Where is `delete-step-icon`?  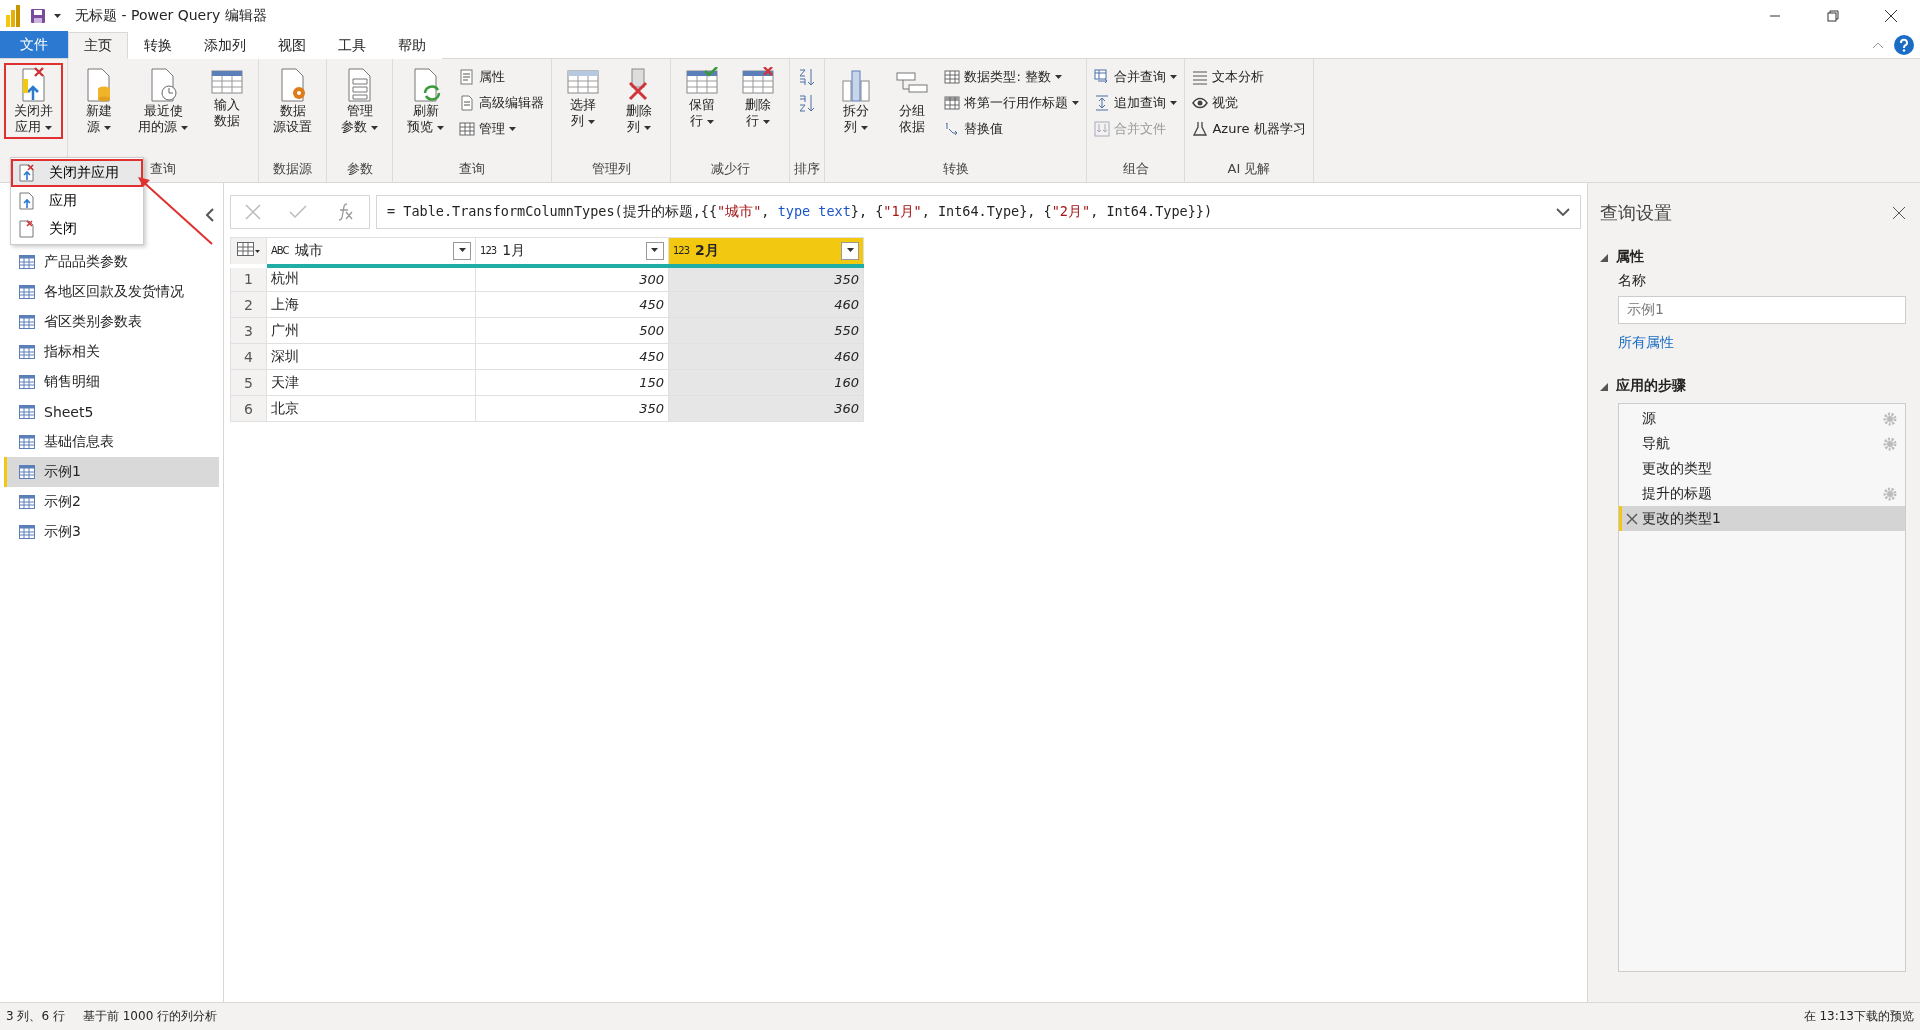
delete-step-icon is located at coordinates (1632, 518).